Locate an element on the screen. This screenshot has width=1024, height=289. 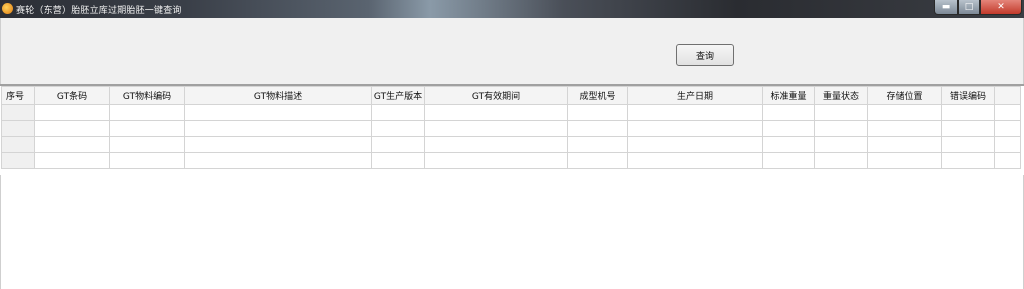
column-header-gt-validity: GT有效期间 is located at coordinates (496, 95).